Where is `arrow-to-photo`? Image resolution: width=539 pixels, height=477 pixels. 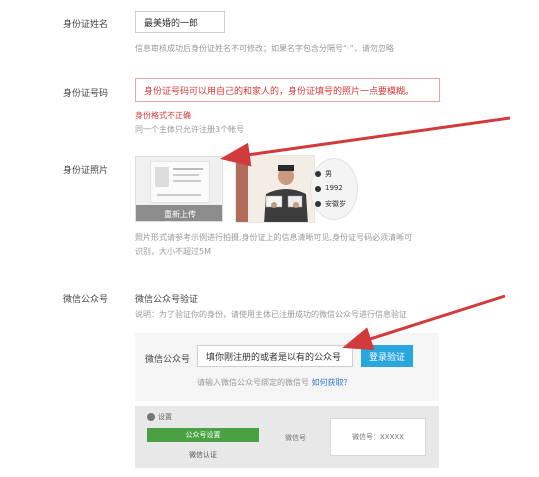 arrow-to-photo is located at coordinates (365, 141).